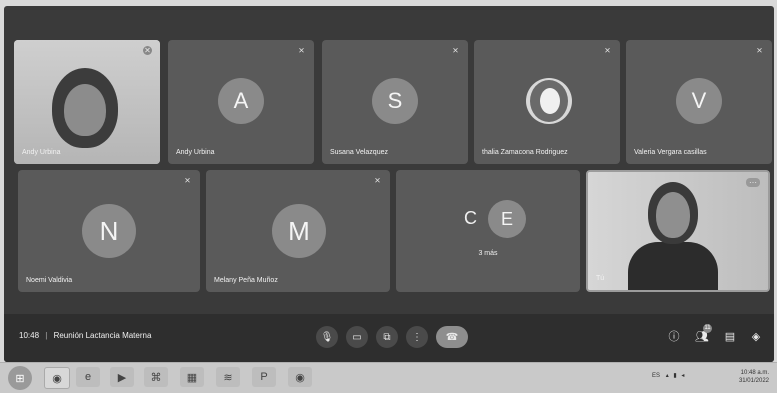 Image resolution: width=777 pixels, height=393 pixels. I want to click on activities-button: ◈, so click(756, 336).